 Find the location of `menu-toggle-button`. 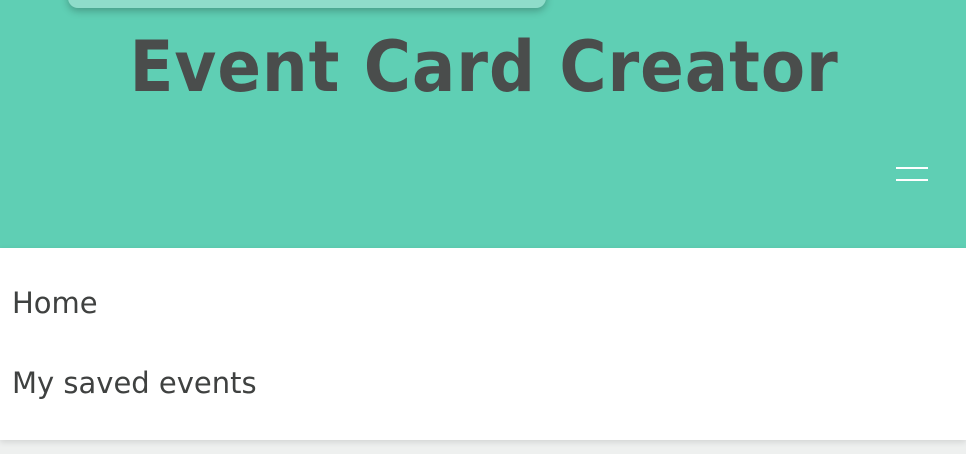

menu-toggle-button is located at coordinates (912, 174).